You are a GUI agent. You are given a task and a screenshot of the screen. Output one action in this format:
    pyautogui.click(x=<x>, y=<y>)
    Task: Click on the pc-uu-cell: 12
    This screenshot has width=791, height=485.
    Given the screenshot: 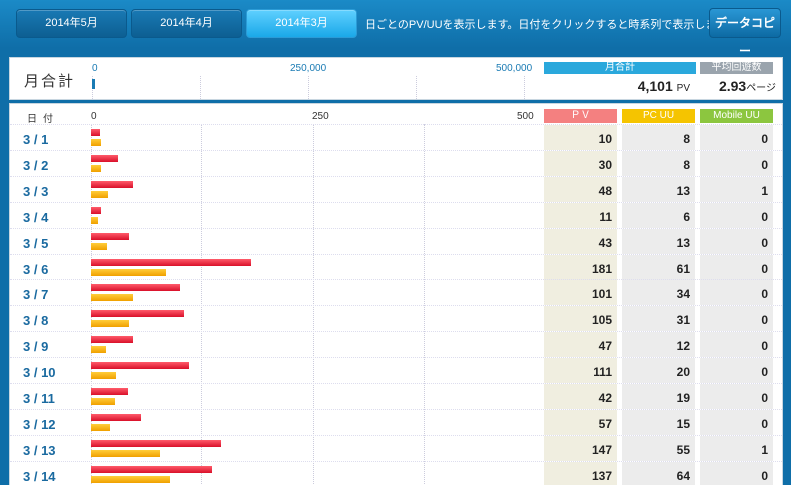 What is the action you would take?
    pyautogui.click(x=658, y=345)
    